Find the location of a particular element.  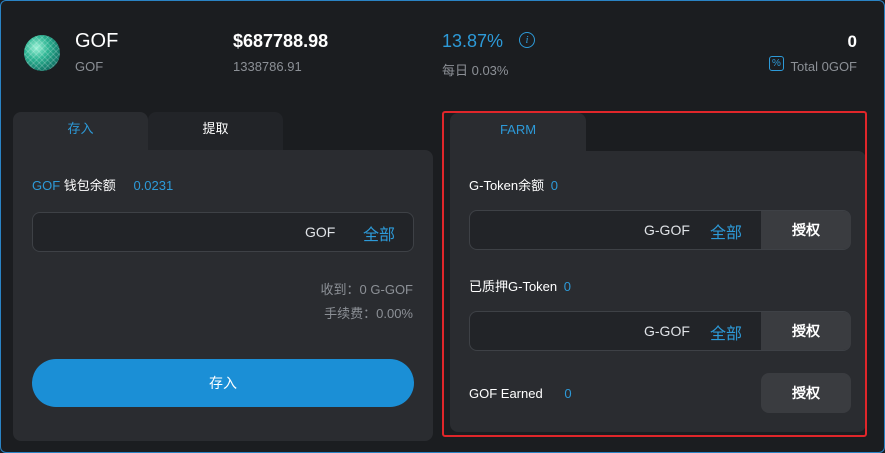

percent-box-icon: % is located at coordinates (776, 63).